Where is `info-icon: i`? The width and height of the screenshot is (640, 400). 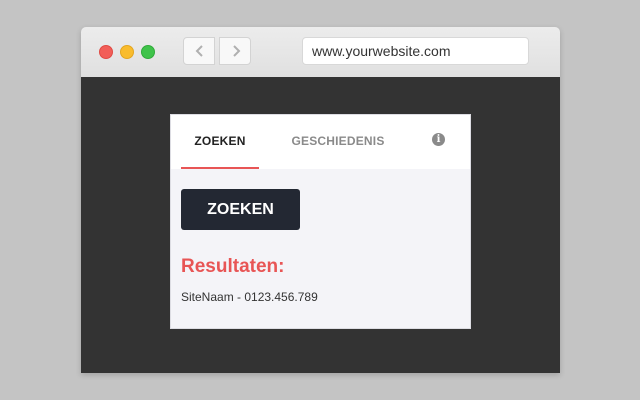 info-icon: i is located at coordinates (438, 139).